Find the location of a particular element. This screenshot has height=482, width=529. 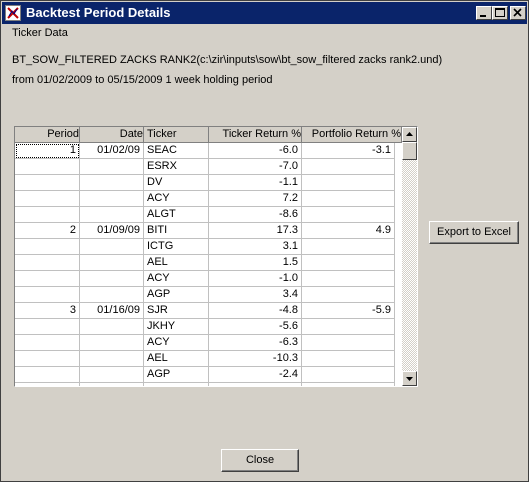

table-row: 1 01/02/09 SEAC -6.0 -3.1 is located at coordinates (208, 151).